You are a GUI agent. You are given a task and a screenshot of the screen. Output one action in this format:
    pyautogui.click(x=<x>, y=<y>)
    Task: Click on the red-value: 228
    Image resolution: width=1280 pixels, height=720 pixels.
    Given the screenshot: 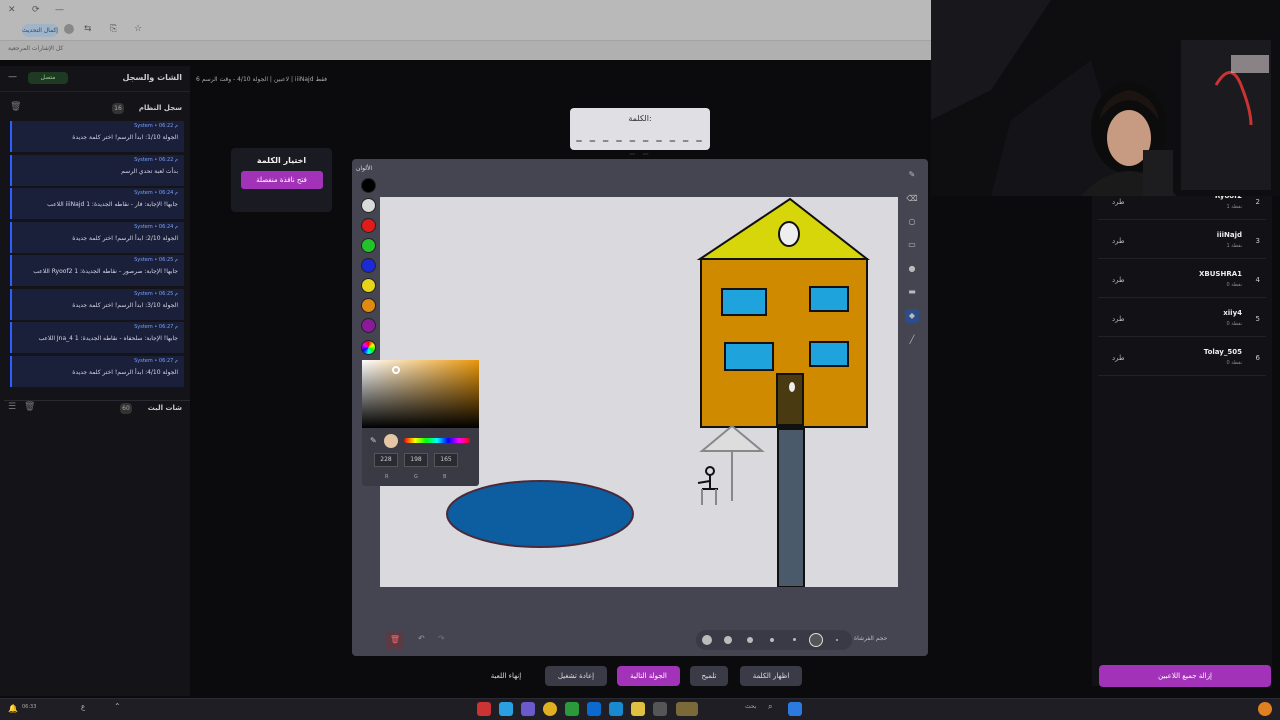 What is the action you would take?
    pyautogui.click(x=386, y=460)
    